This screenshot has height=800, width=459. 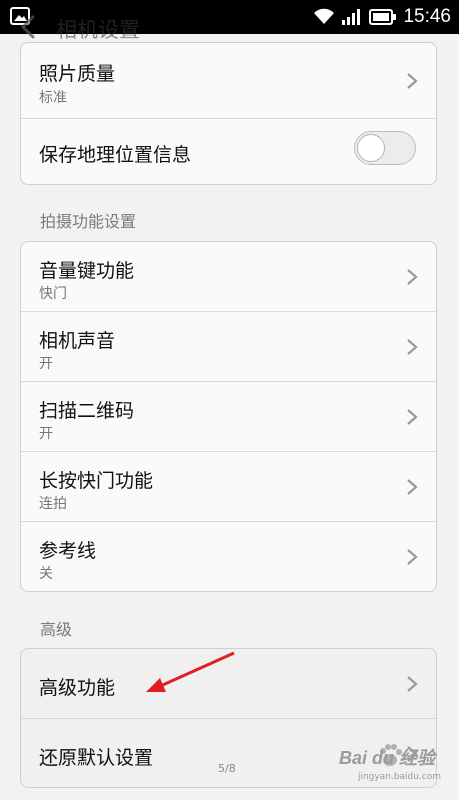 What do you see at coordinates (68, 551) in the screenshot?
I see `item-label: 参考线` at bounding box center [68, 551].